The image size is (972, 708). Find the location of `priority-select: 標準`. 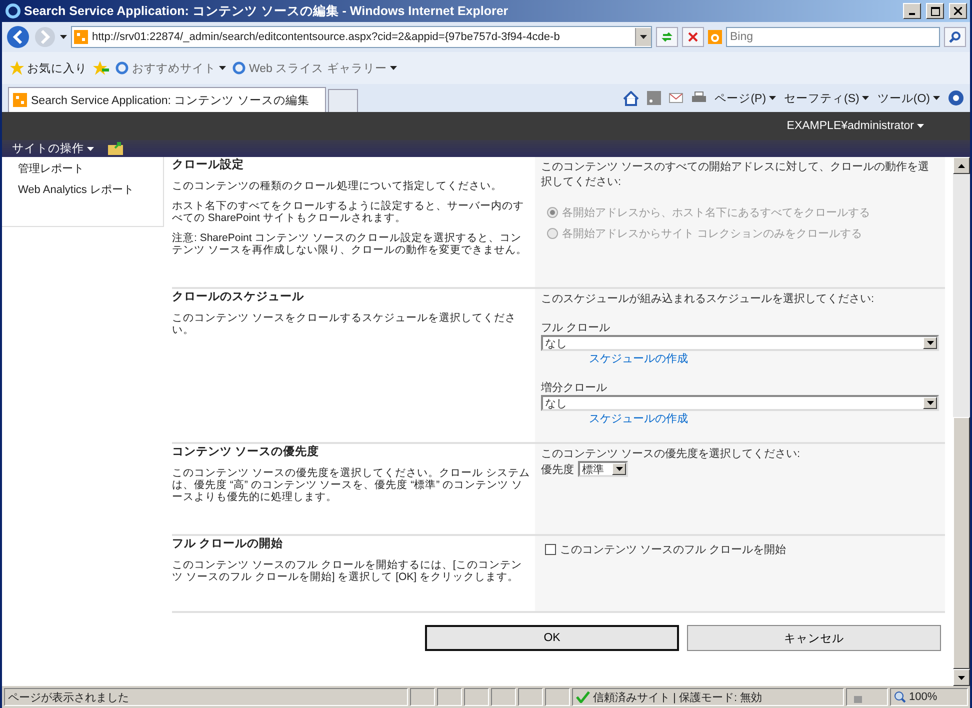

priority-select: 標準 is located at coordinates (603, 469).